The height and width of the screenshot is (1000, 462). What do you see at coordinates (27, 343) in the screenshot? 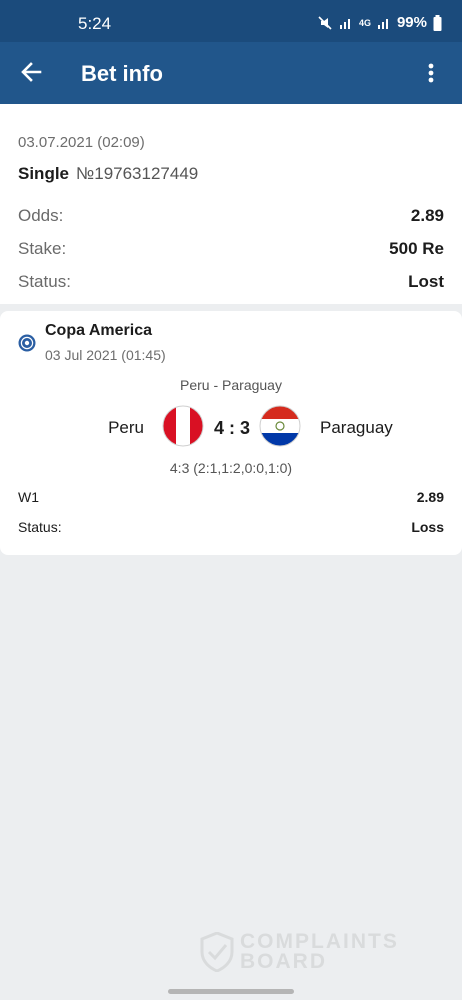
I see `league-icon` at bounding box center [27, 343].